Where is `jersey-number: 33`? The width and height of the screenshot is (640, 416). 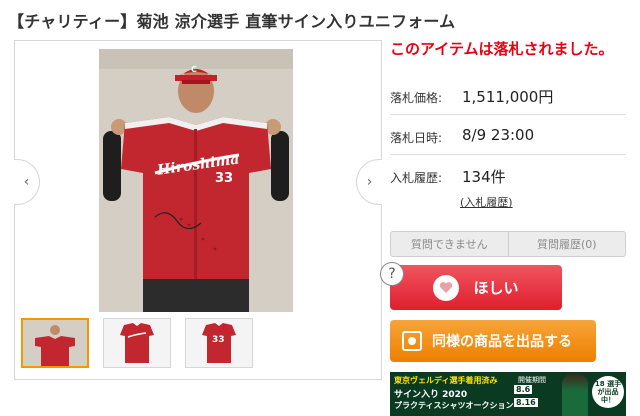 jersey-number: 33 is located at coordinates (224, 178).